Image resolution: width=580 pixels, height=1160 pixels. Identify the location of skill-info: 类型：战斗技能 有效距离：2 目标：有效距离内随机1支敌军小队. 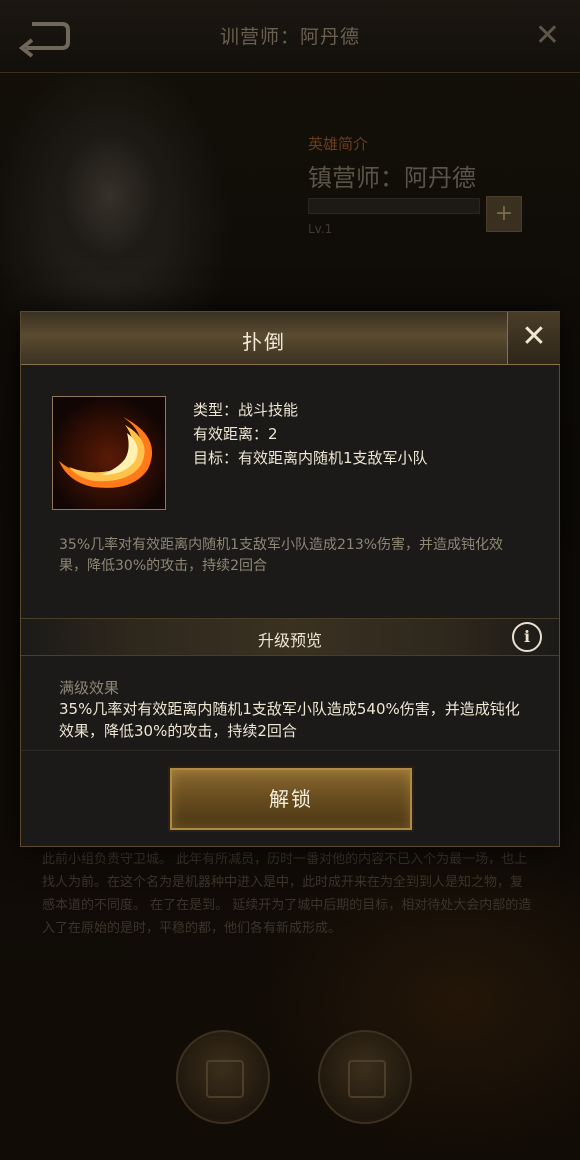
(310, 434).